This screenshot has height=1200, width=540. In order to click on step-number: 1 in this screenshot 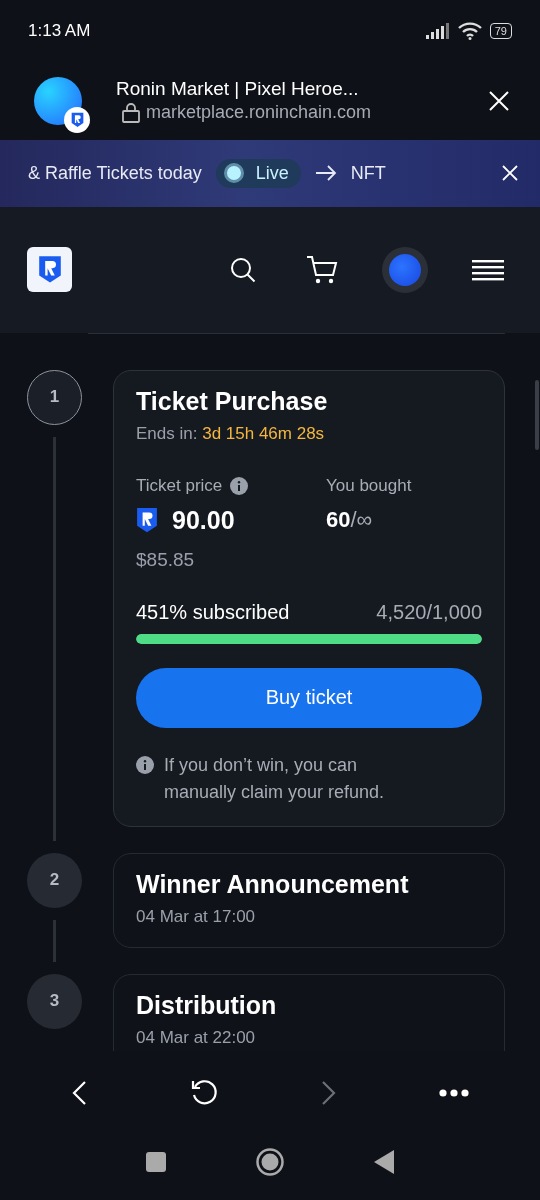, I will do `click(54, 397)`.